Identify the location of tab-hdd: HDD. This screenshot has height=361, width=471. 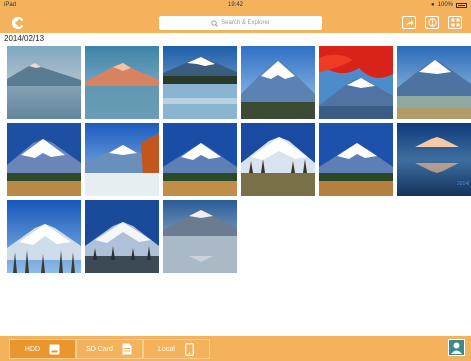
(42, 349).